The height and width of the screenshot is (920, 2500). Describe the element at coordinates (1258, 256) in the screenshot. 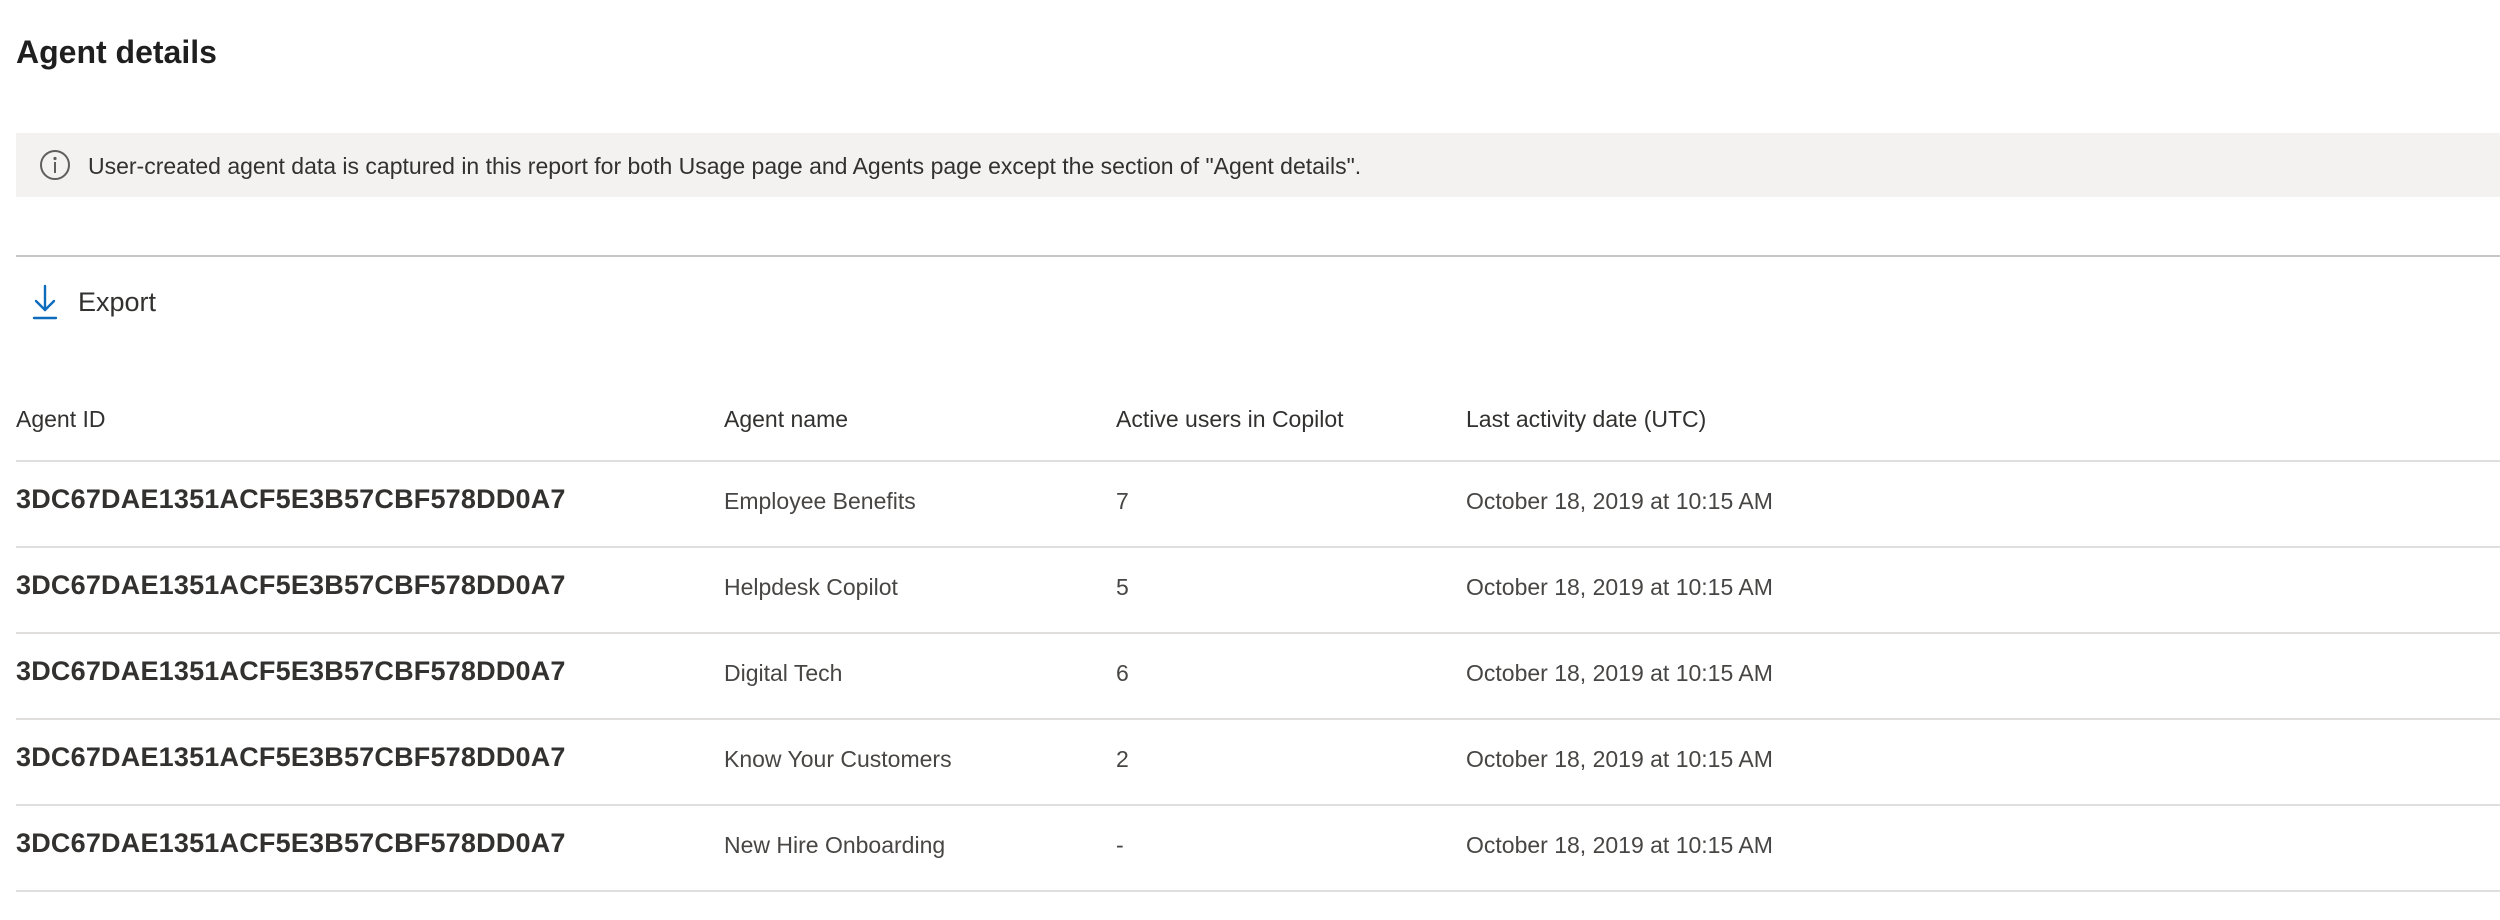

I see `toolbar-divider` at that location.